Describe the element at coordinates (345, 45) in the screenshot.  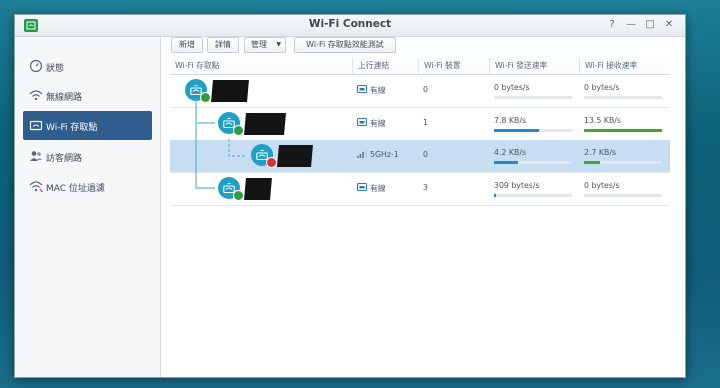
I see `ap-performance-test-button: Wi-Fi 存取點效能測試` at that location.